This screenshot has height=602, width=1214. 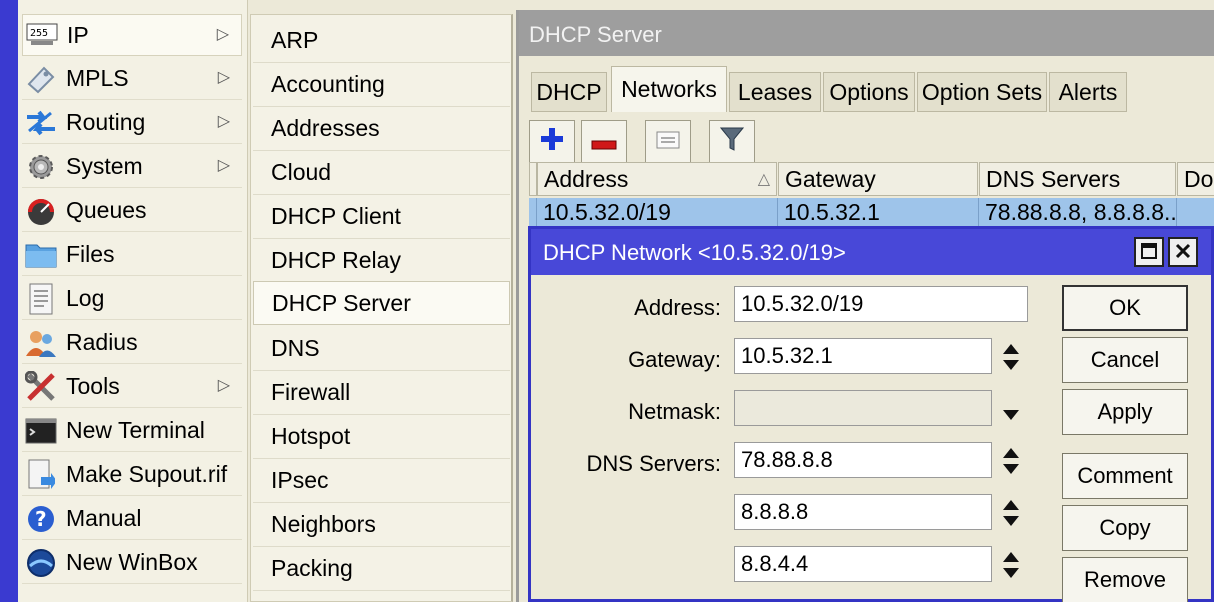 What do you see at coordinates (102, 342) in the screenshot?
I see `menu-item-label: Radius` at bounding box center [102, 342].